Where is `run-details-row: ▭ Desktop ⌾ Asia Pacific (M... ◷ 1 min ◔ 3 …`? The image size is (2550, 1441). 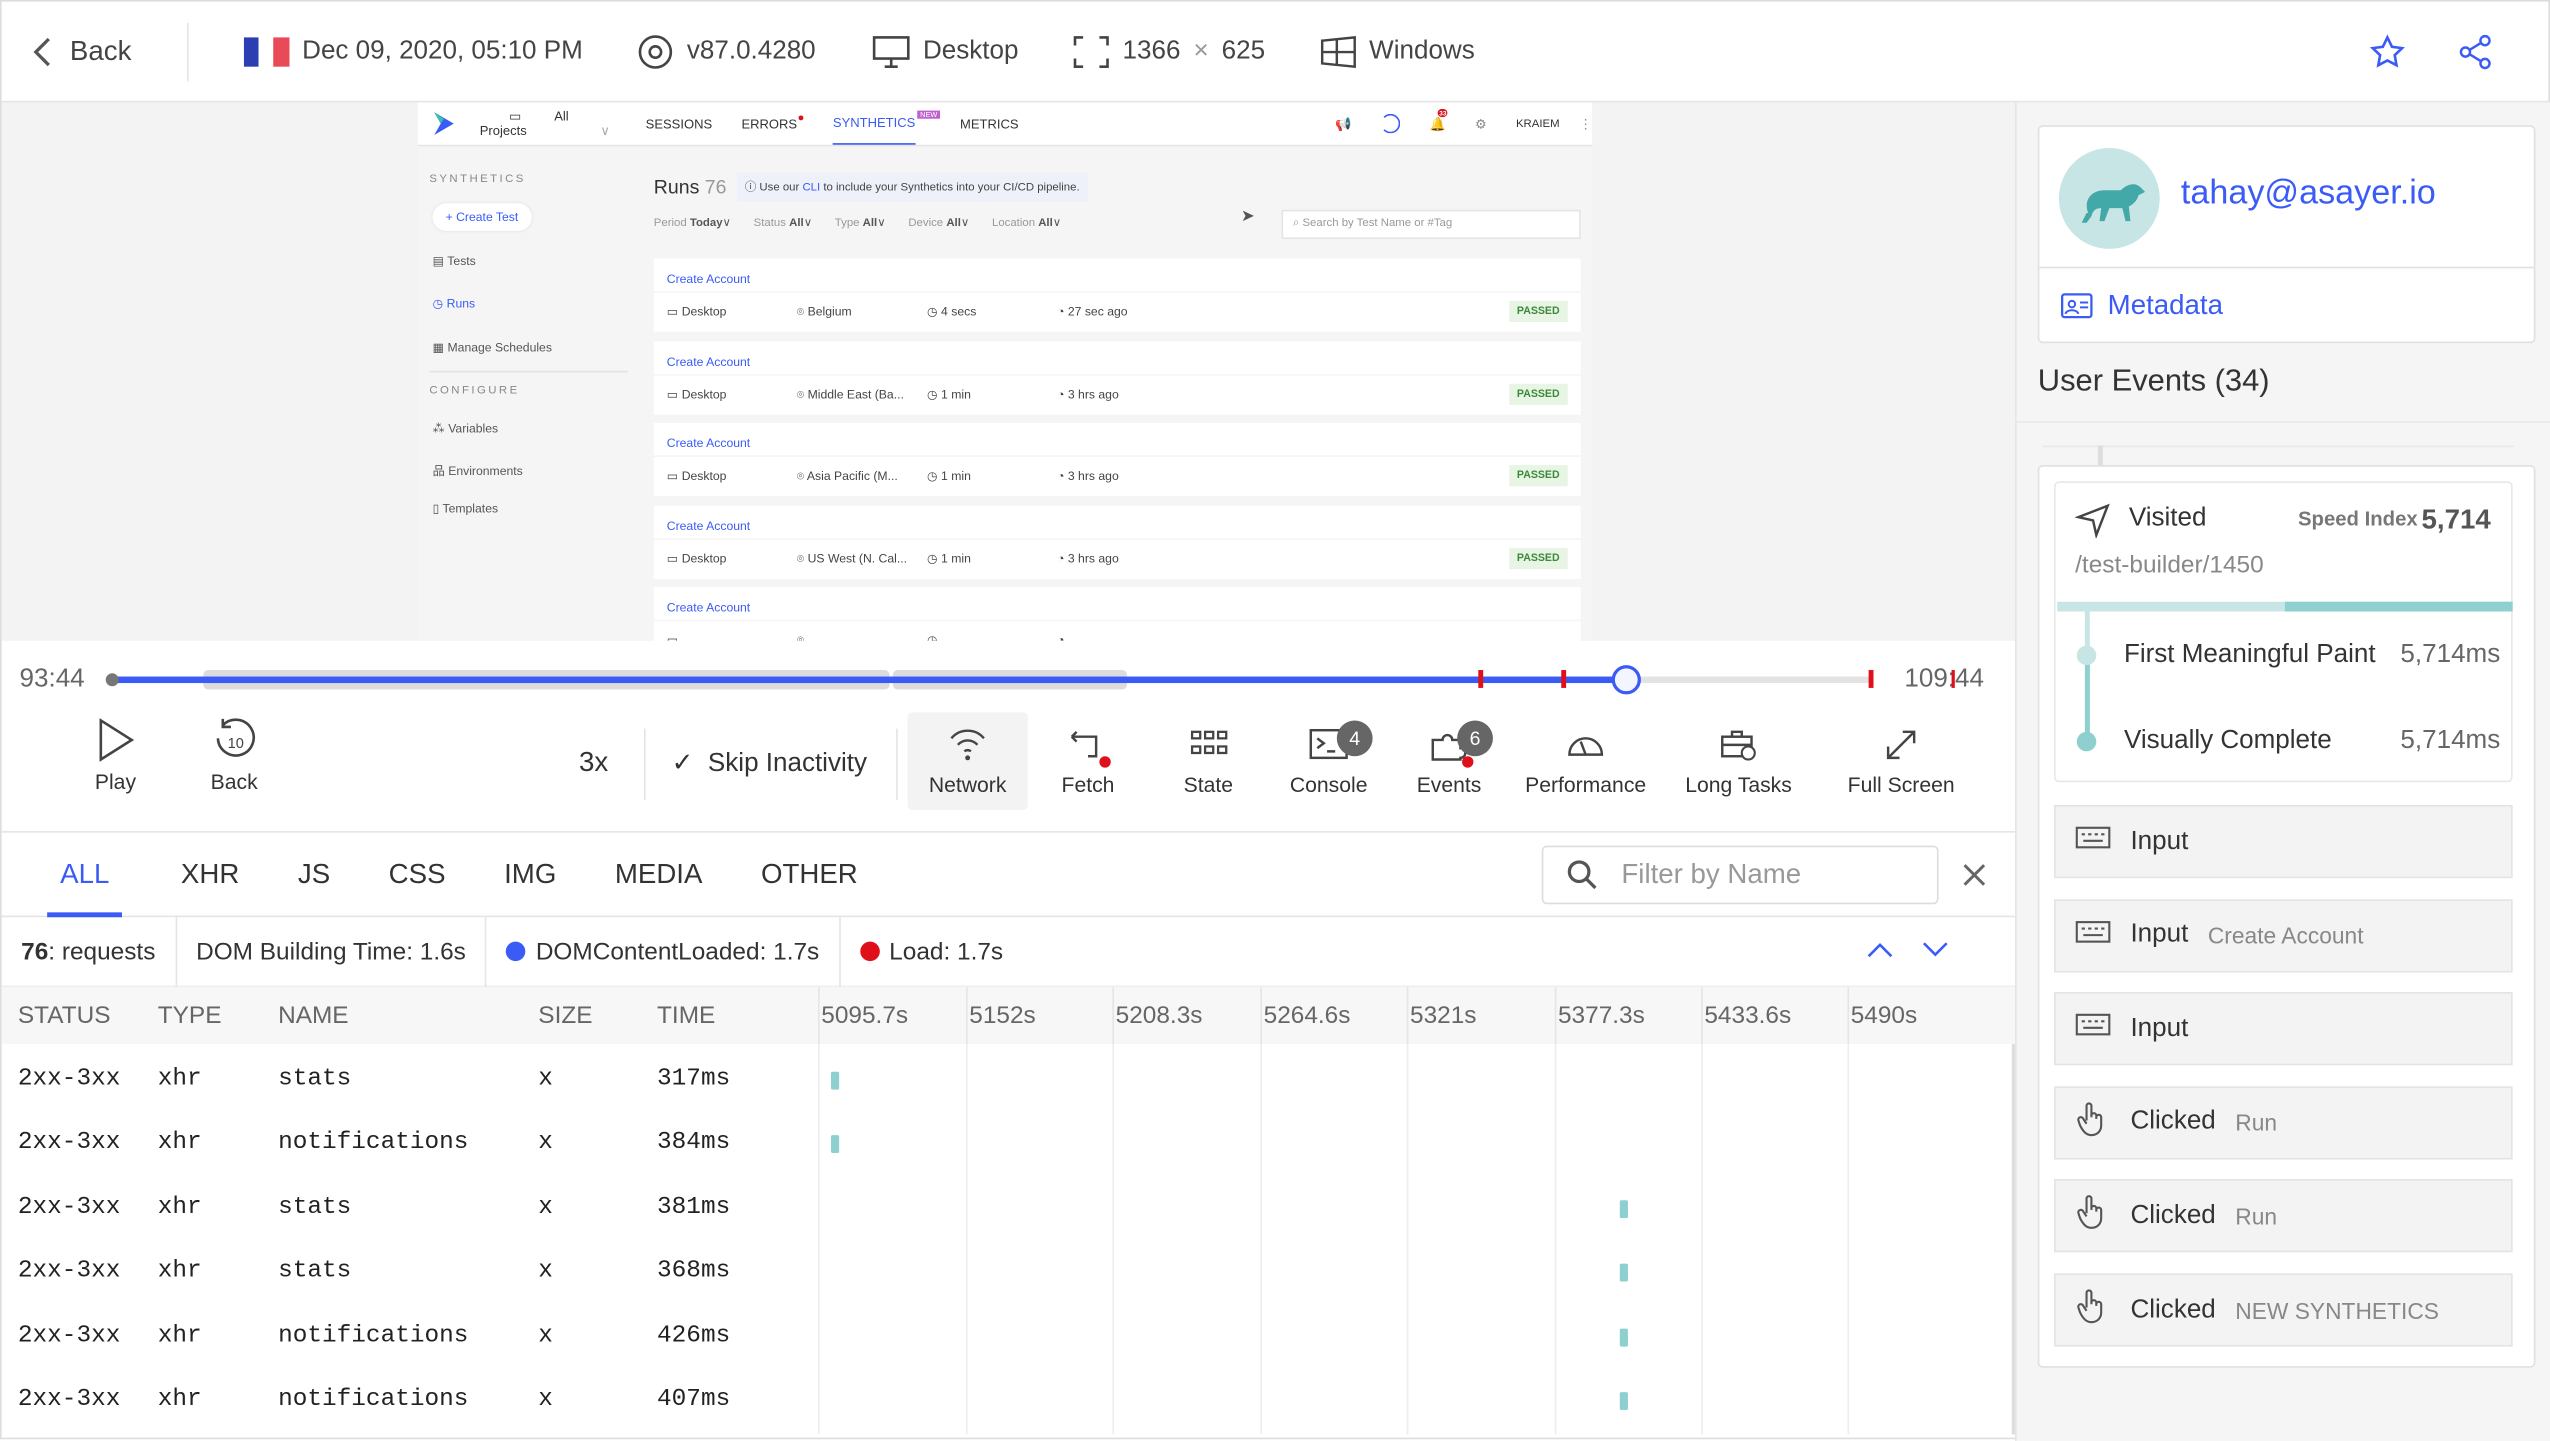
run-details-row: ▭ Desktop ⌾ Asia Pacific (M... ◷ 1 min ◔ 3 … is located at coordinates (1117, 476).